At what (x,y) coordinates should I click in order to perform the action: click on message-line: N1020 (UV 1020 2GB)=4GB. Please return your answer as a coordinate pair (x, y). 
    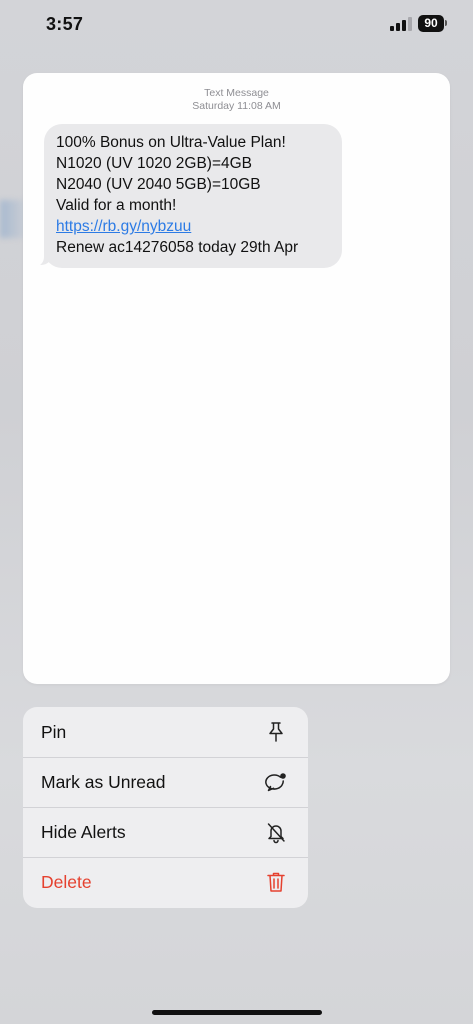
    Looking at the image, I should click on (154, 163).